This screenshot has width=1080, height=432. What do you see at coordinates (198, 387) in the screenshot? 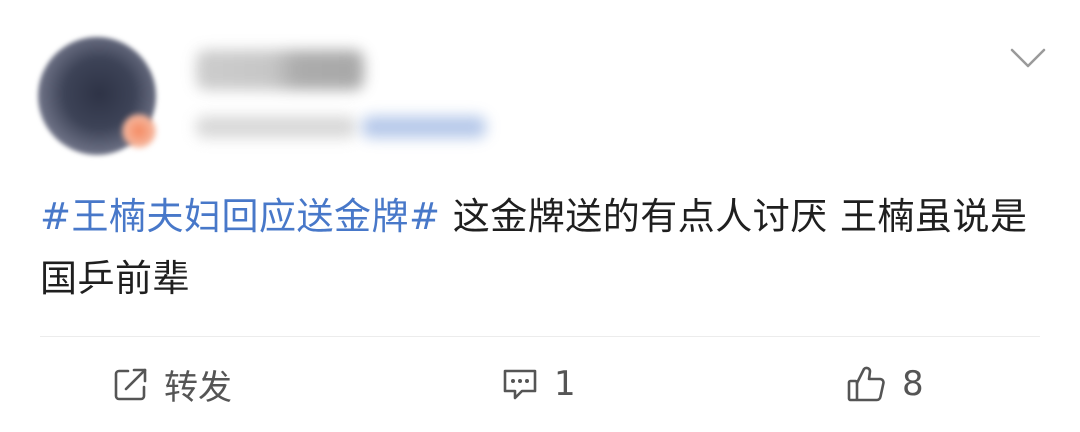
I see `repost-label: 转发` at bounding box center [198, 387].